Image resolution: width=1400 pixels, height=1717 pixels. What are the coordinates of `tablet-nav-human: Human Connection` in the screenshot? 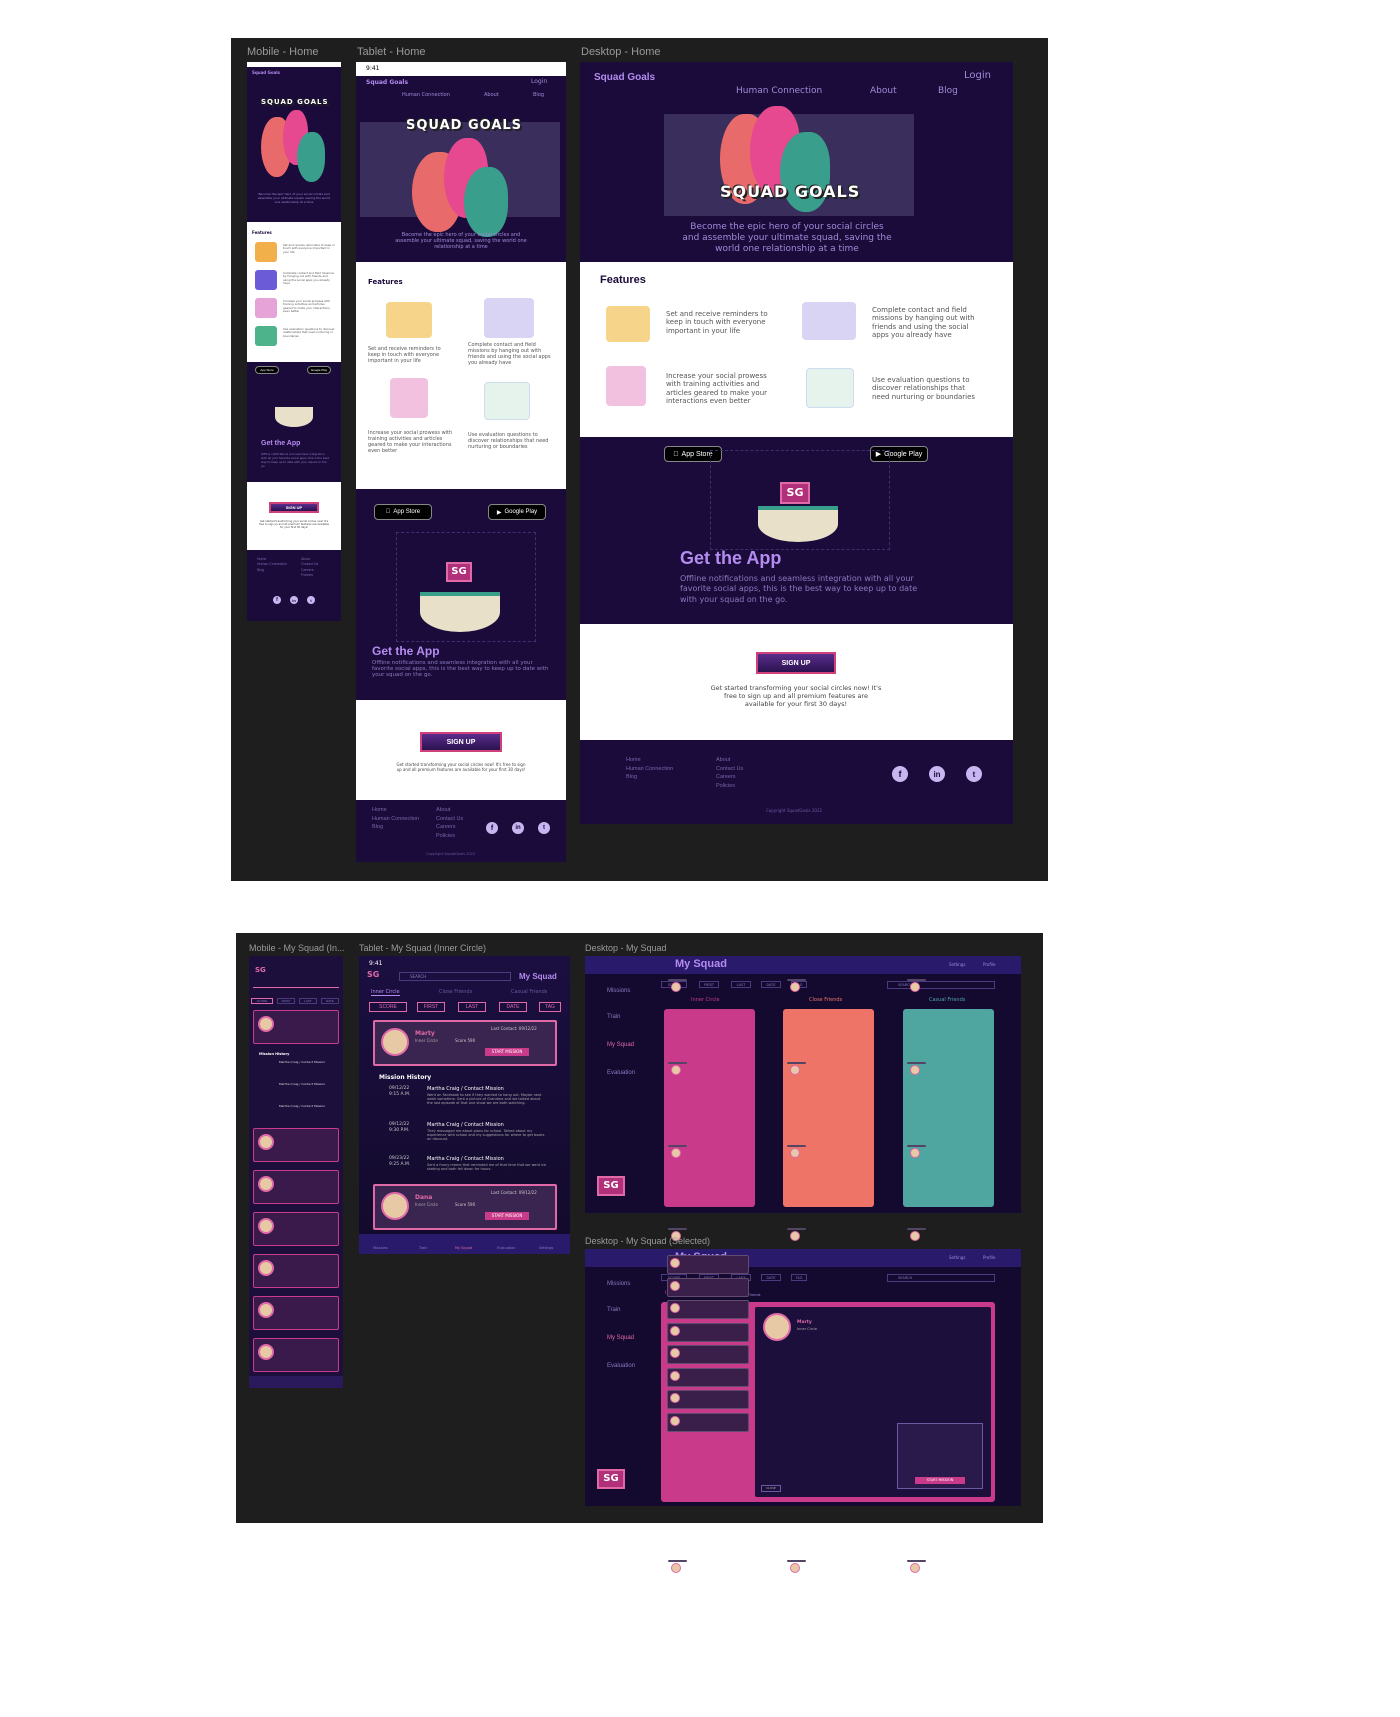 It's located at (426, 95).